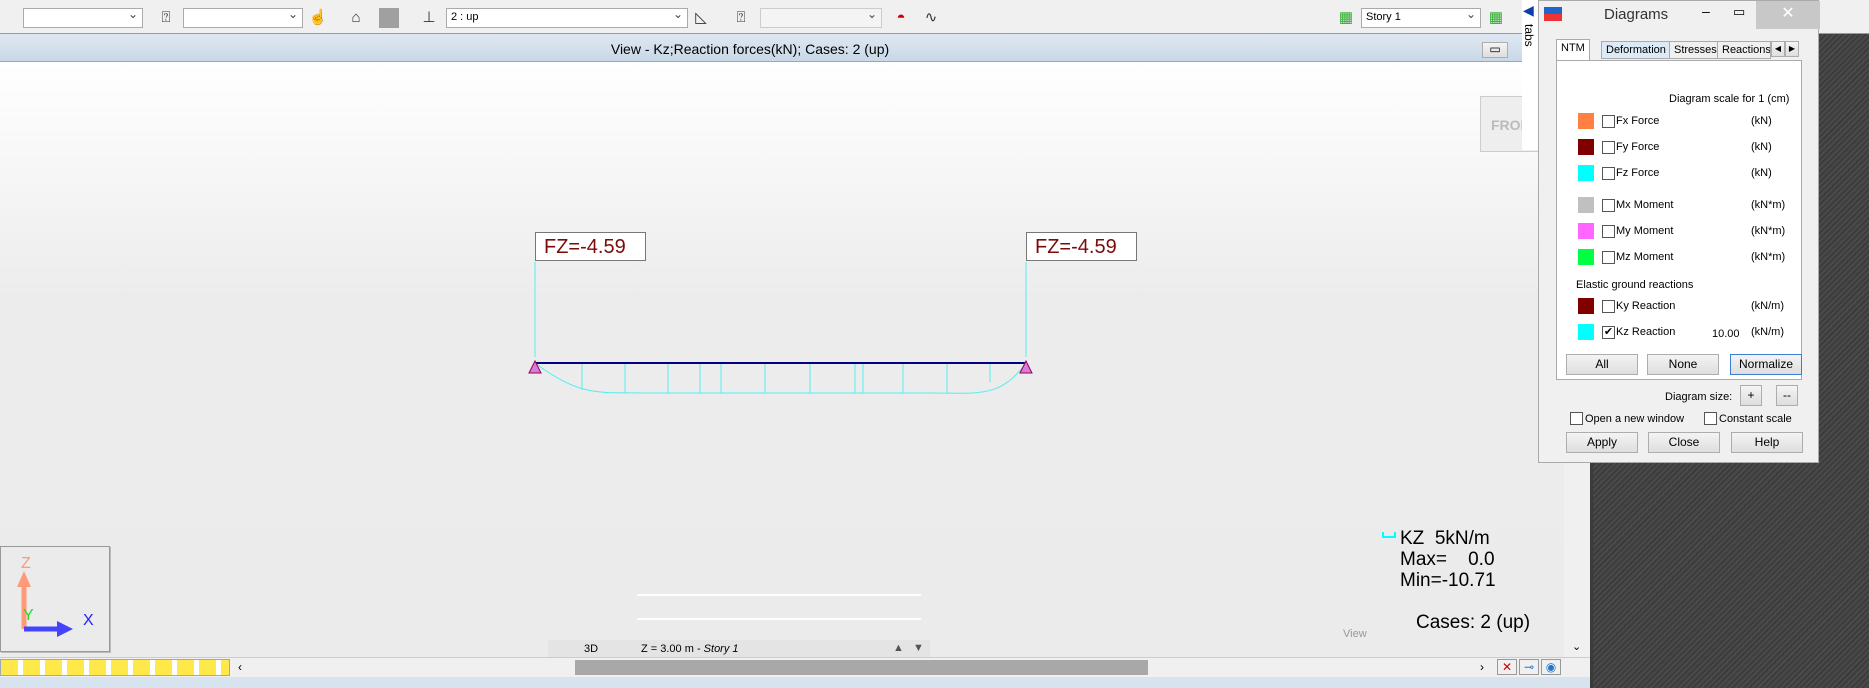 This screenshot has height=688, width=1869. Describe the element at coordinates (1482, 667) in the screenshot. I see `scroll-right-icon: ›` at that location.